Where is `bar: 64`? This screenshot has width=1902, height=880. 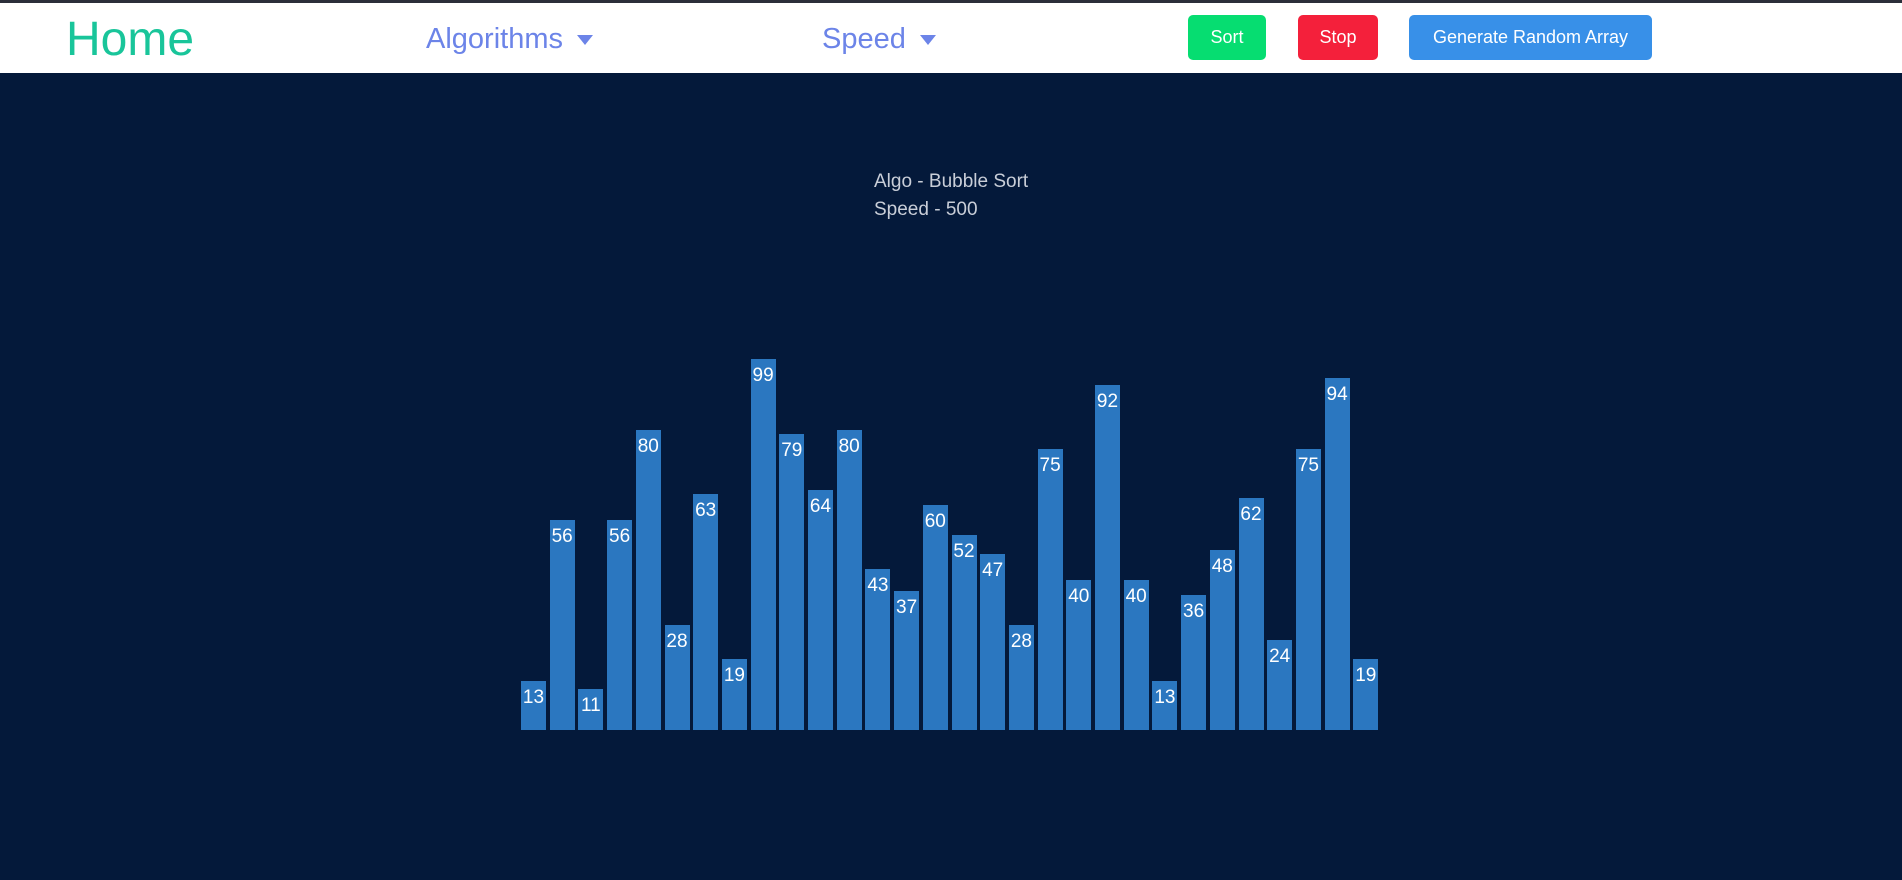 bar: 64 is located at coordinates (820, 610).